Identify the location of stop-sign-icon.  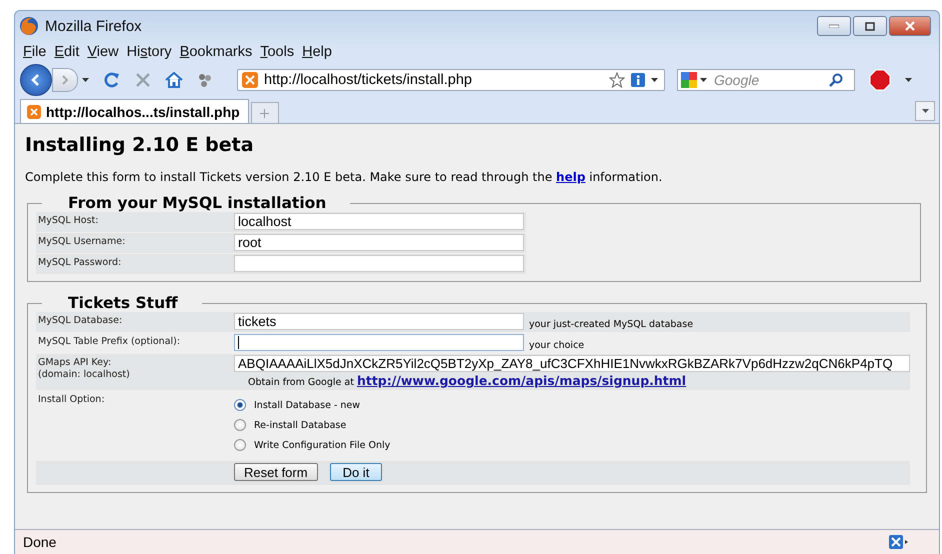
(880, 80).